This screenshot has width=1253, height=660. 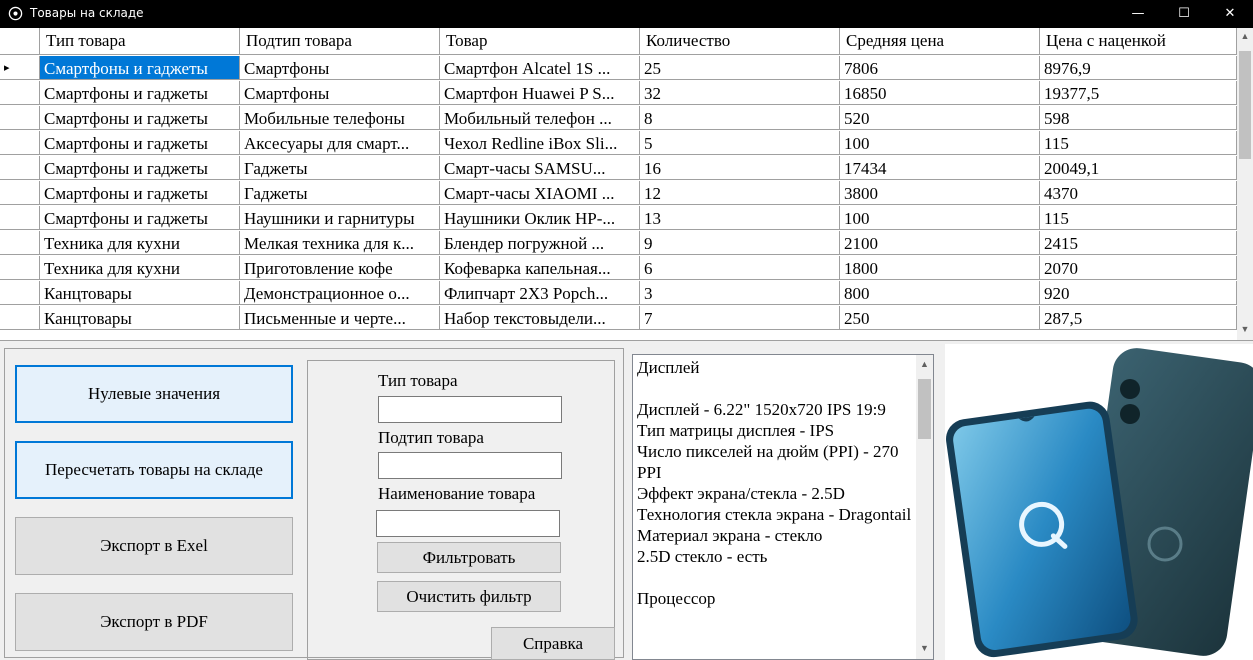 I want to click on export-pdf-button: Экспорт в PDF, so click(x=154, y=622).